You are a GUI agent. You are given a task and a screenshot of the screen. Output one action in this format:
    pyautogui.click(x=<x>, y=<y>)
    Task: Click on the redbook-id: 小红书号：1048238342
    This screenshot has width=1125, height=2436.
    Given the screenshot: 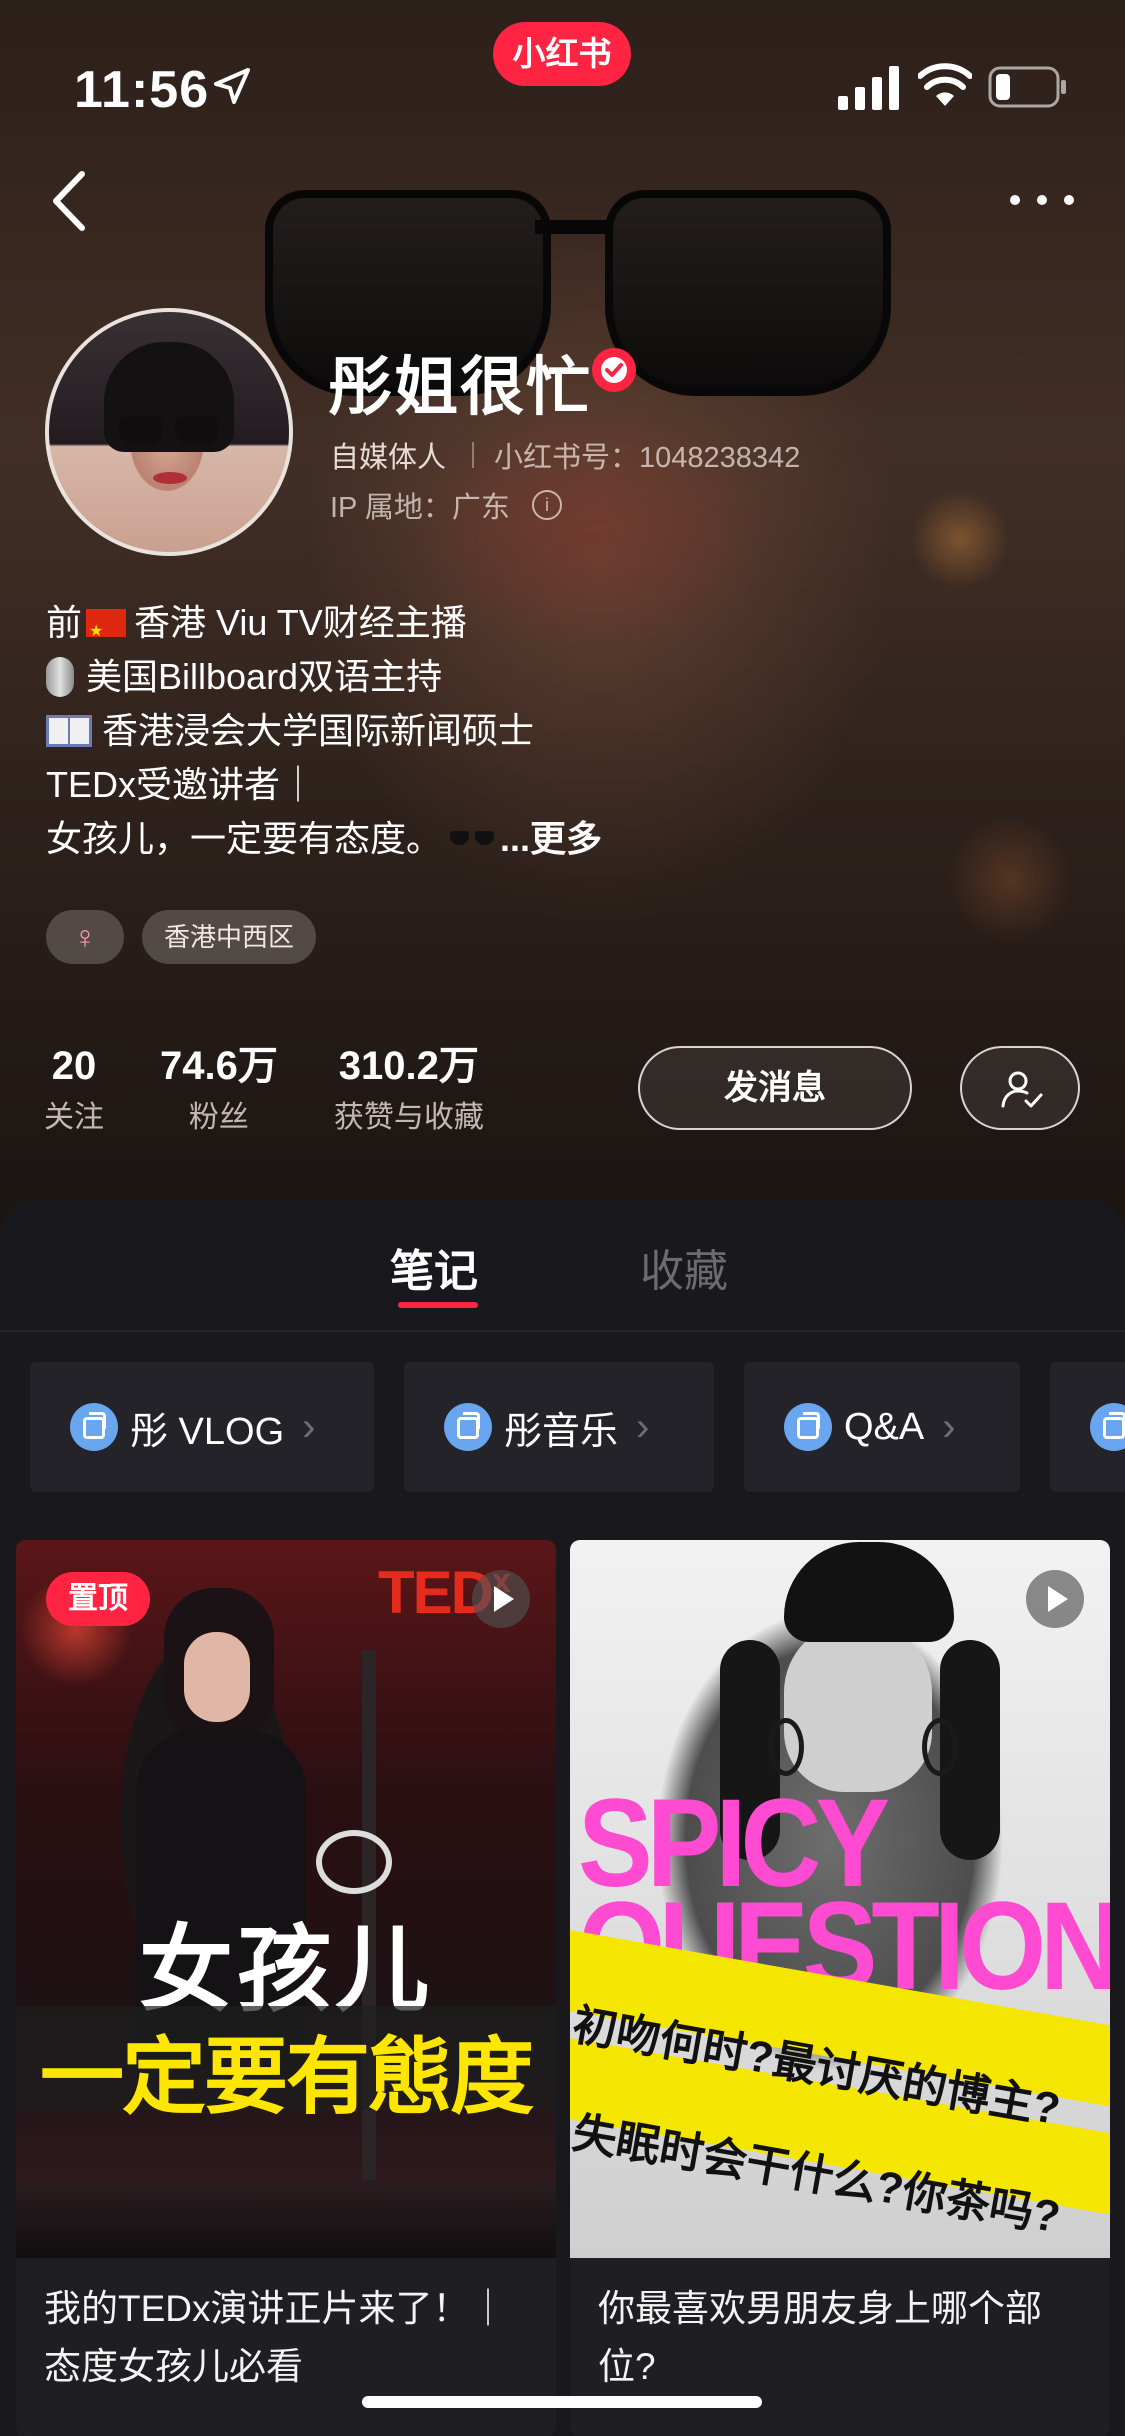 What is the action you would take?
    pyautogui.click(x=647, y=455)
    